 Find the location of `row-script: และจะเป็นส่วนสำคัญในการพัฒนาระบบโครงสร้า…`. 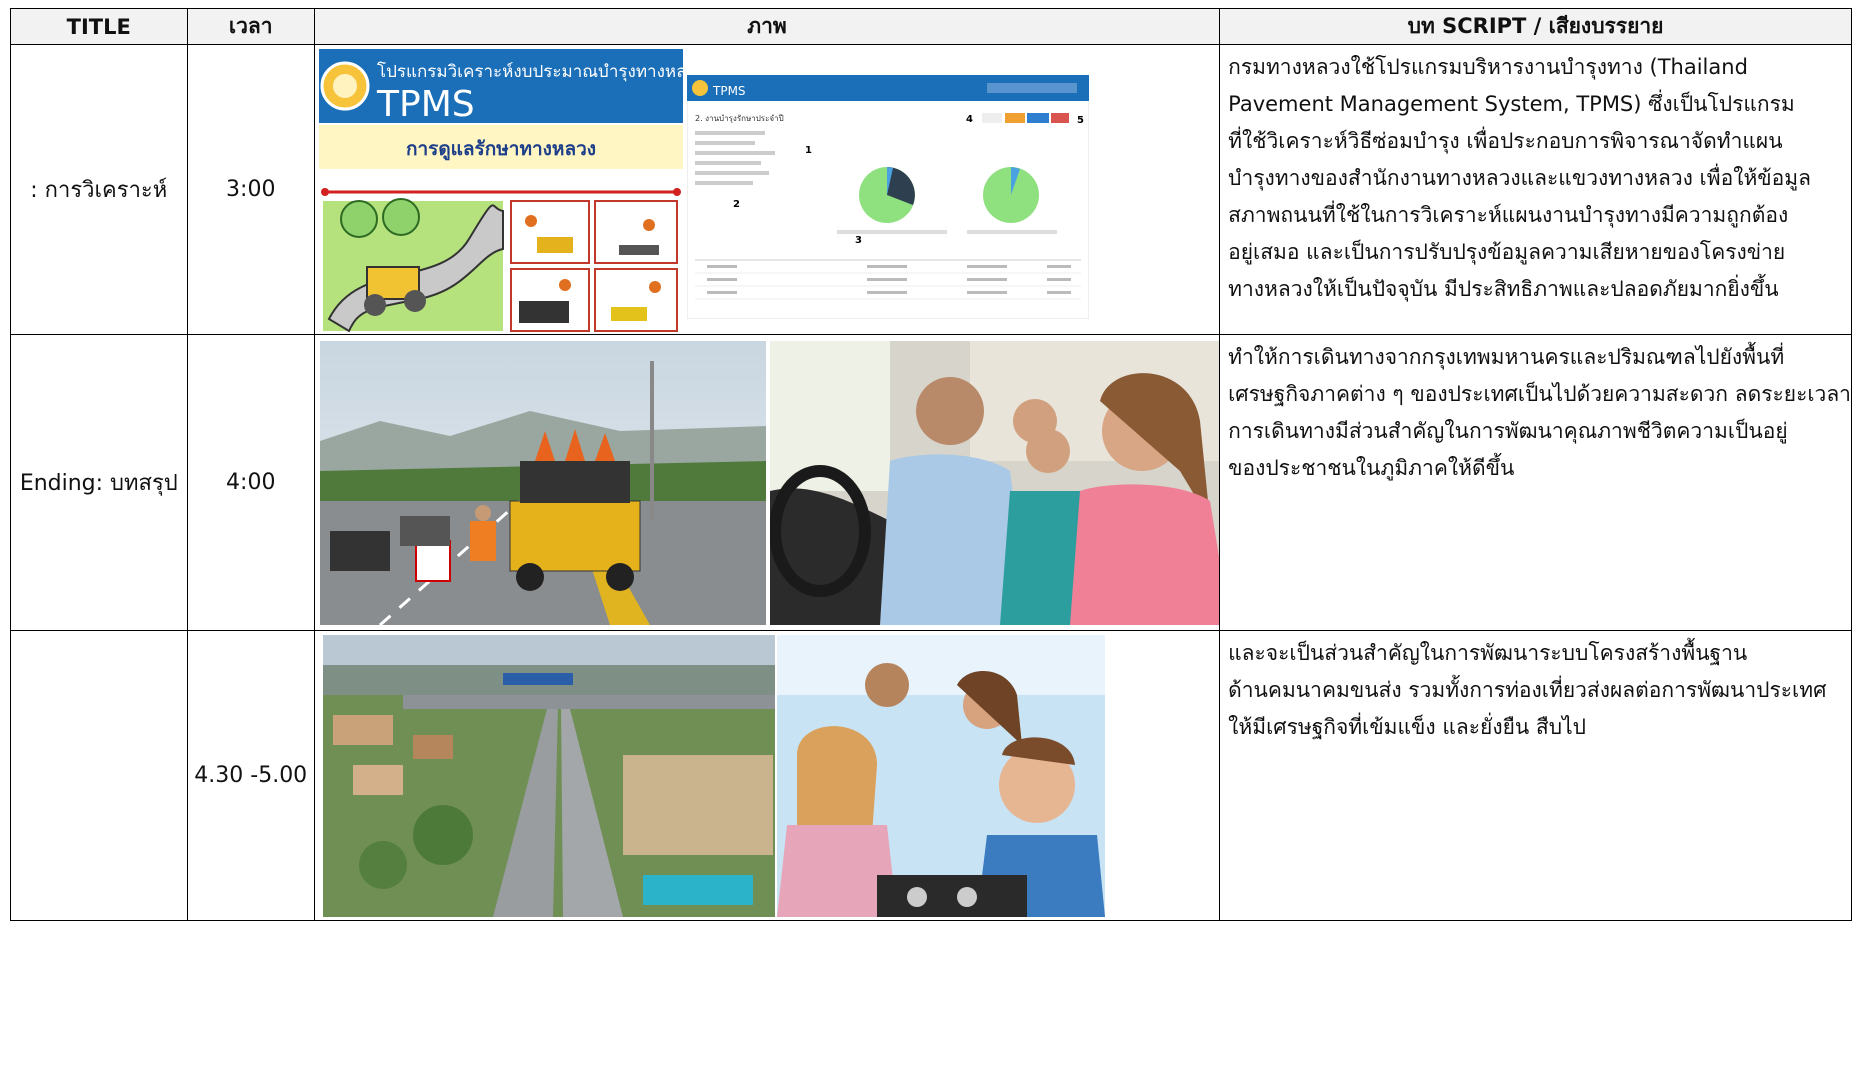

row-script: และจะเป็นส่วนสำคัญในการพัฒนาระบบโครงสร้า… is located at coordinates (1535, 775).